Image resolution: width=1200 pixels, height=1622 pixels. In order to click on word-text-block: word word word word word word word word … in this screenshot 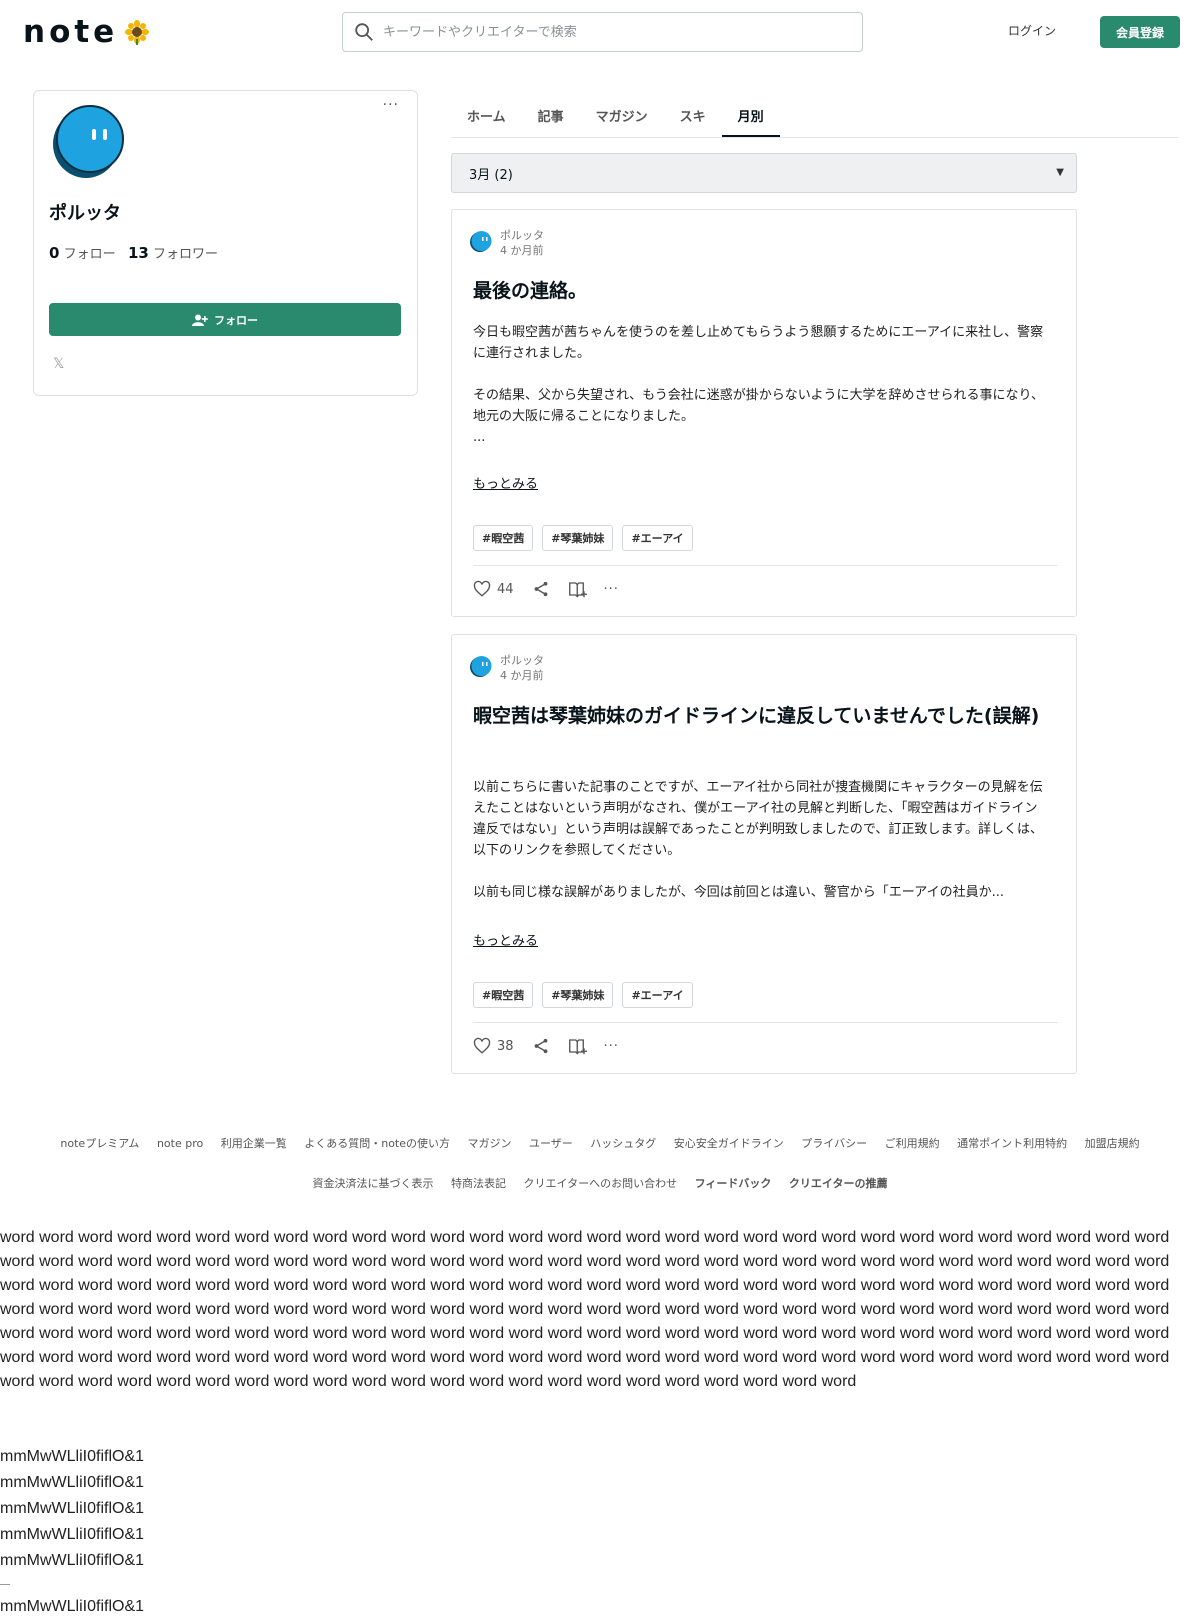, I will do `click(585, 1309)`.